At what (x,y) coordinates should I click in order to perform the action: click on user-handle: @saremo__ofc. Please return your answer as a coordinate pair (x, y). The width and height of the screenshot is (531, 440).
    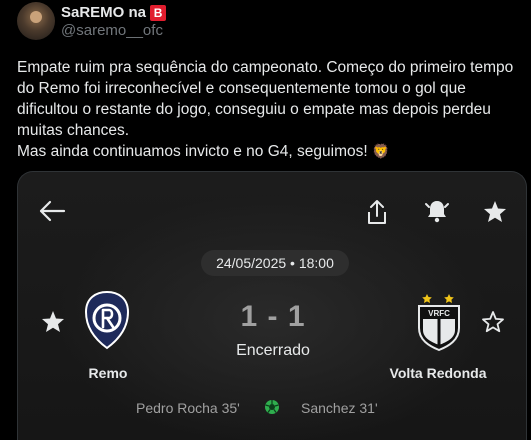
    Looking at the image, I should click on (112, 30).